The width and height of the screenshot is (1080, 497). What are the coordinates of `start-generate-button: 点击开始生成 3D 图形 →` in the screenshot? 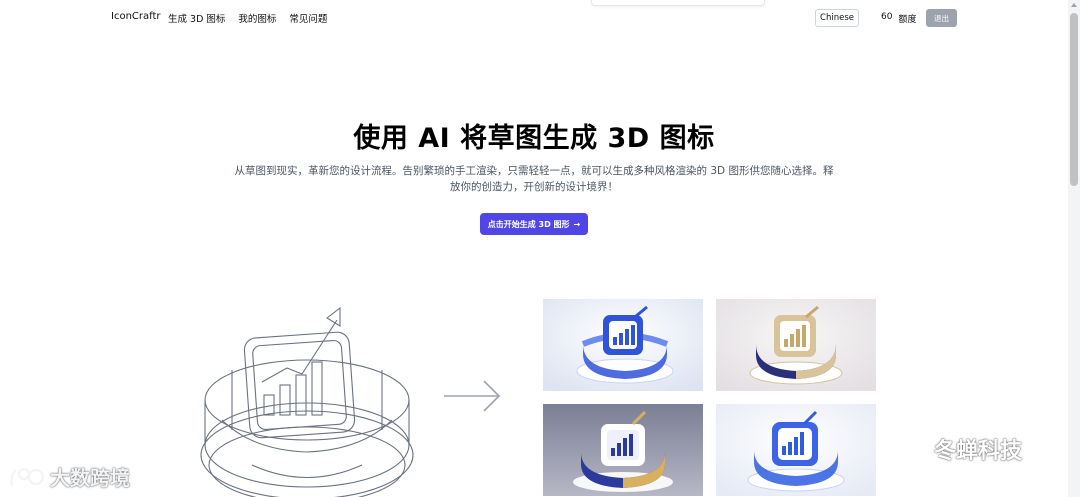 It's located at (534, 224).